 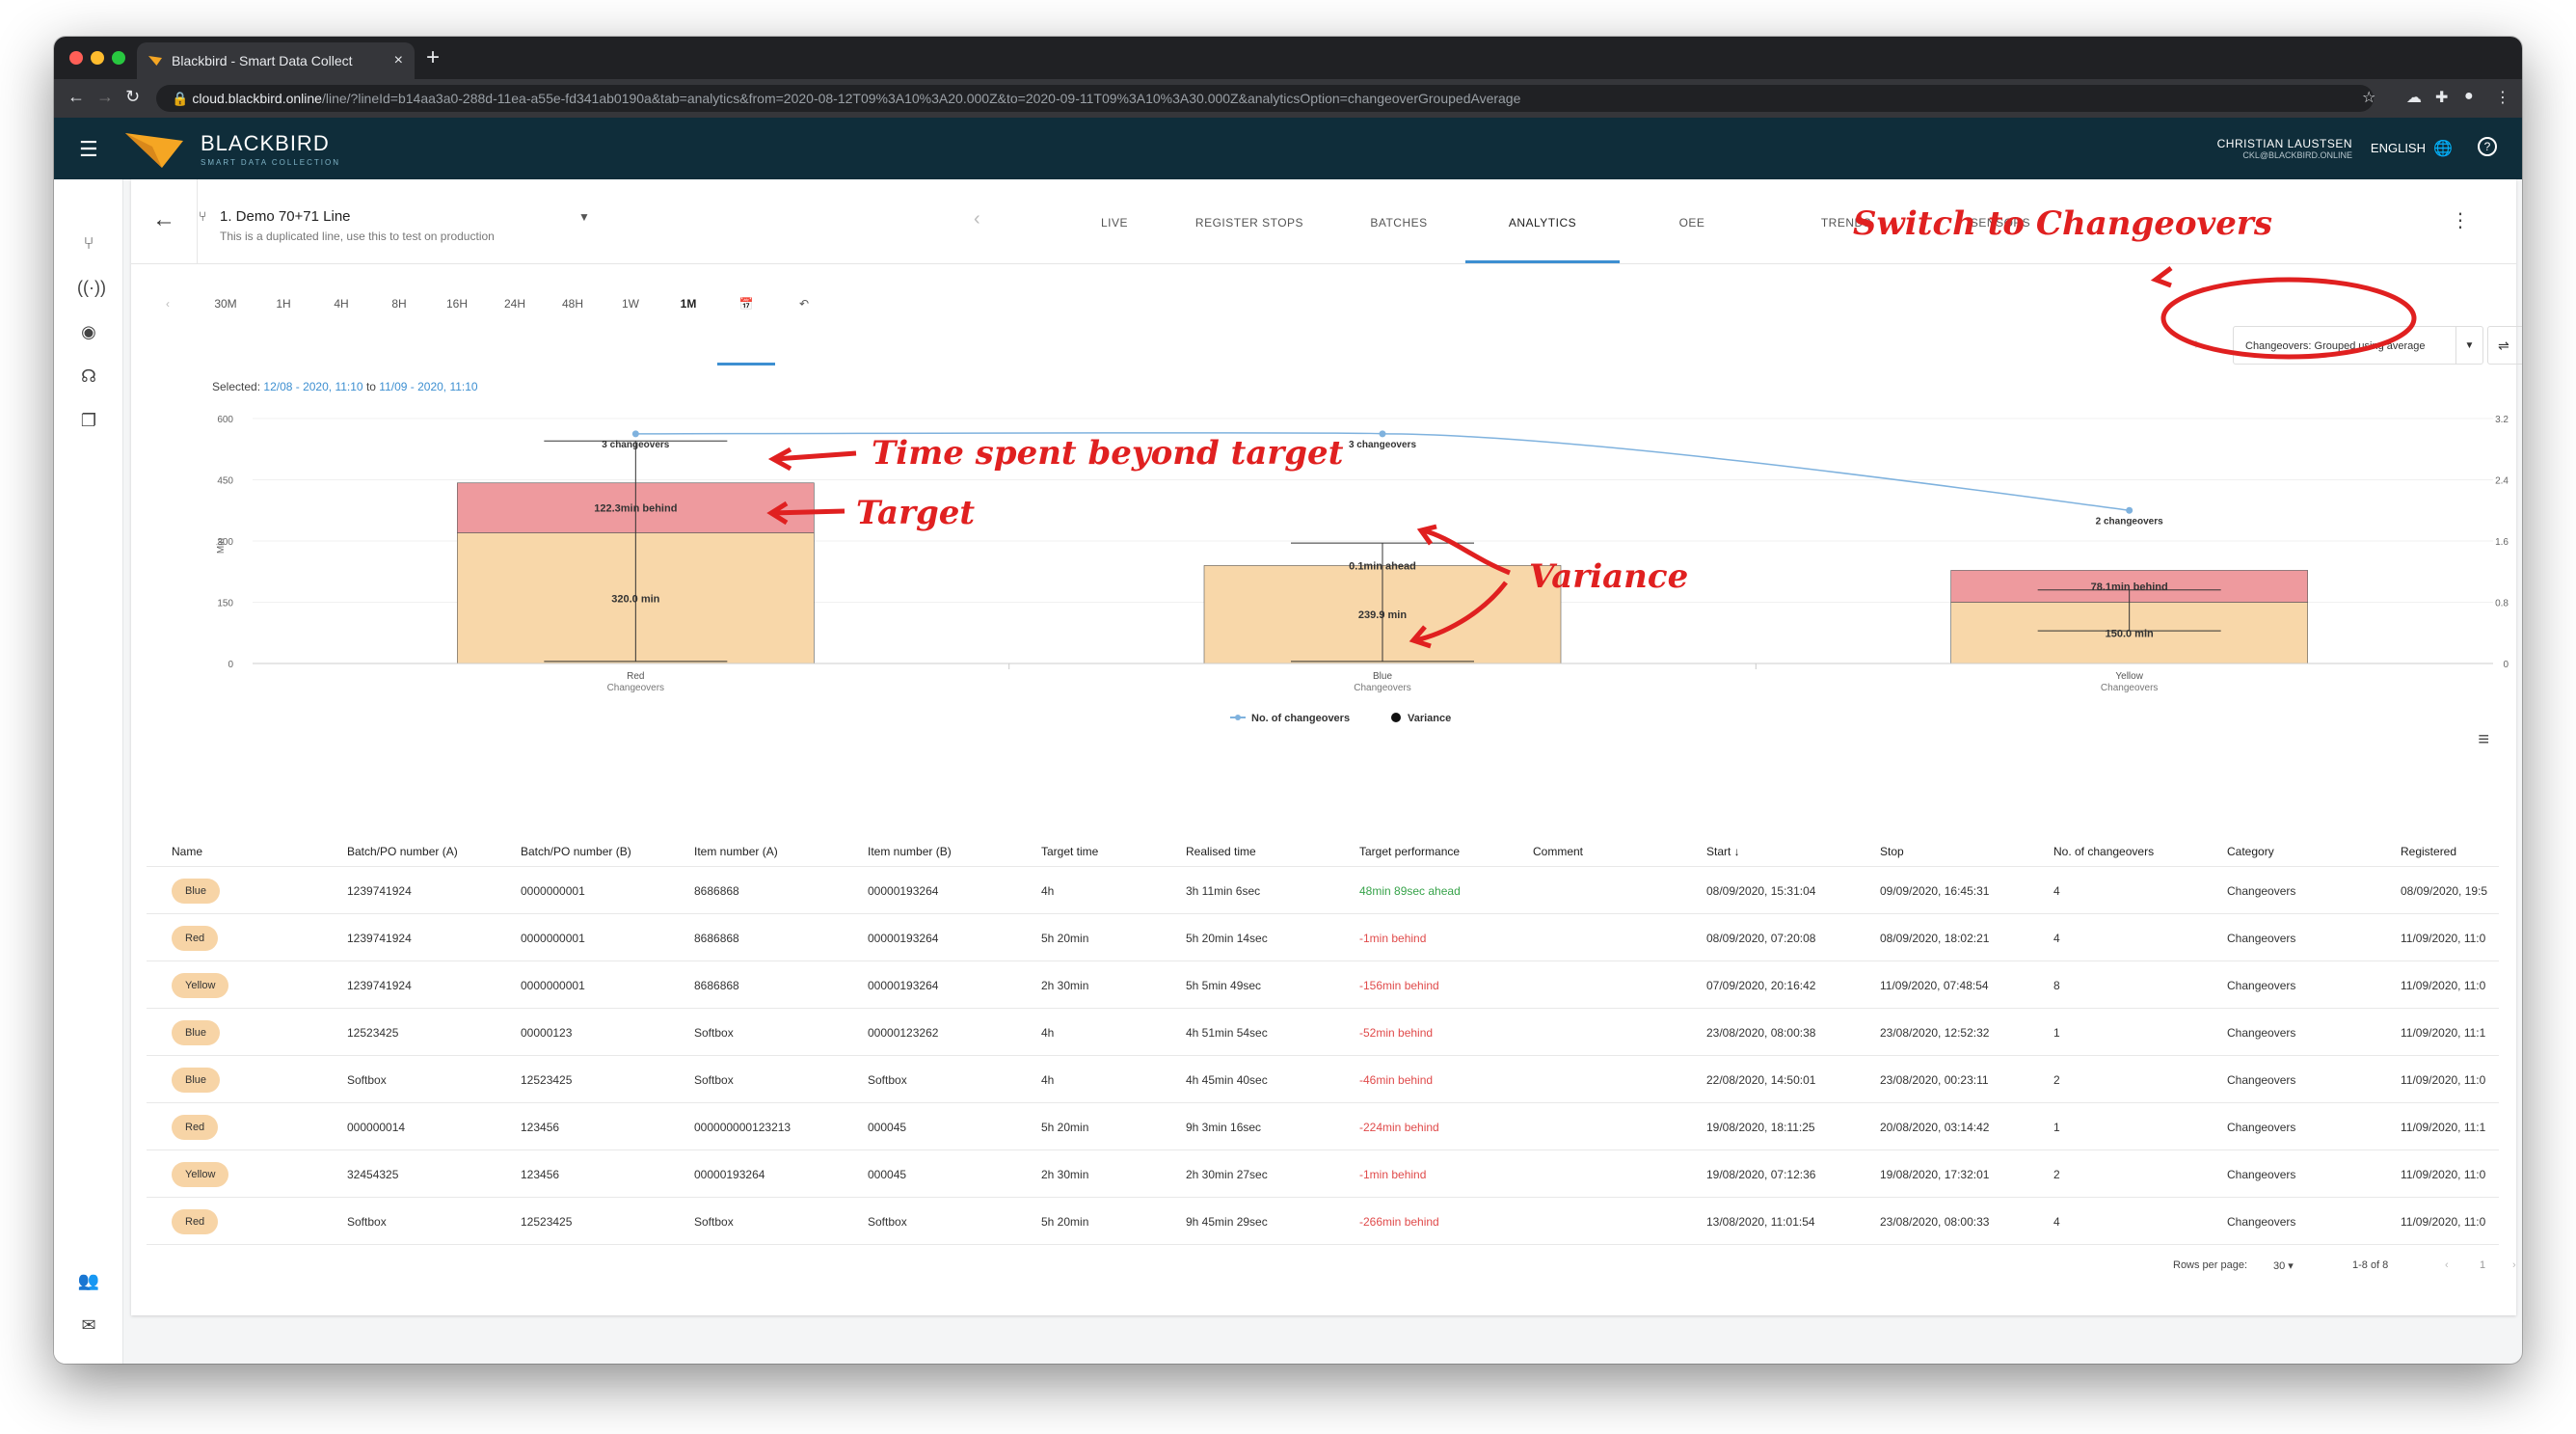 What do you see at coordinates (399, 304) in the screenshot?
I see `range-8h: 8H` at bounding box center [399, 304].